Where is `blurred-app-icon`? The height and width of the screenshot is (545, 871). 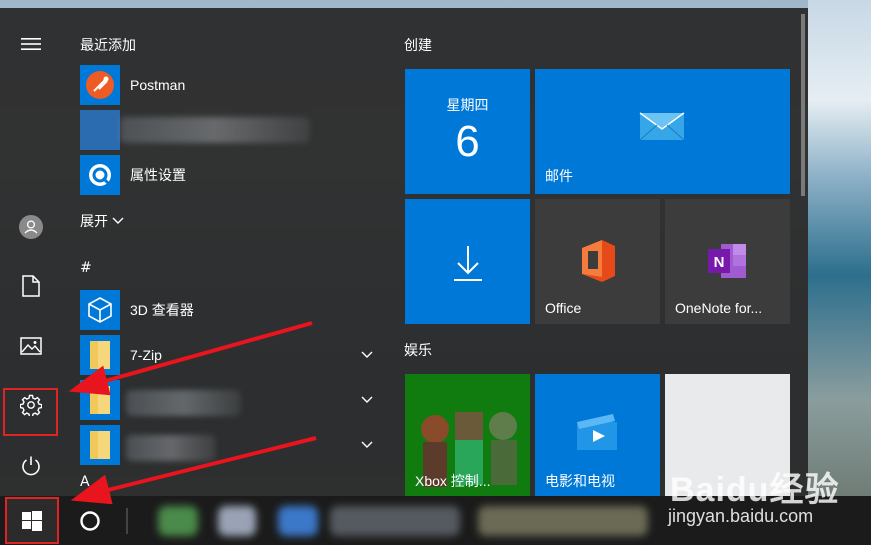
blurred-app-icon is located at coordinates (100, 130).